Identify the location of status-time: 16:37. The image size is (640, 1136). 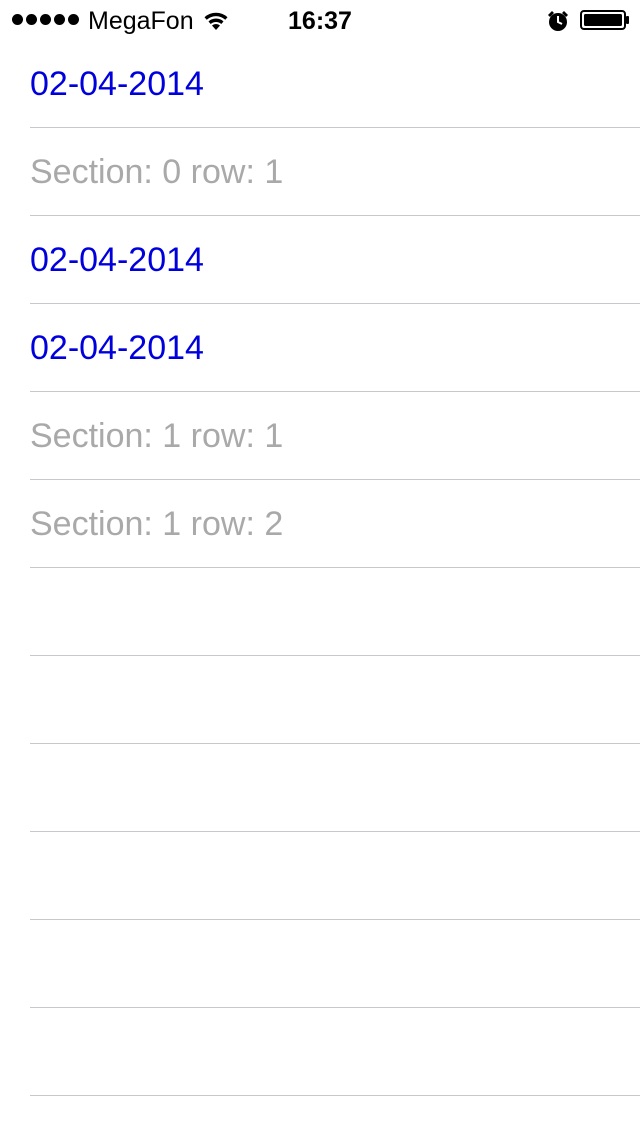
(320, 21).